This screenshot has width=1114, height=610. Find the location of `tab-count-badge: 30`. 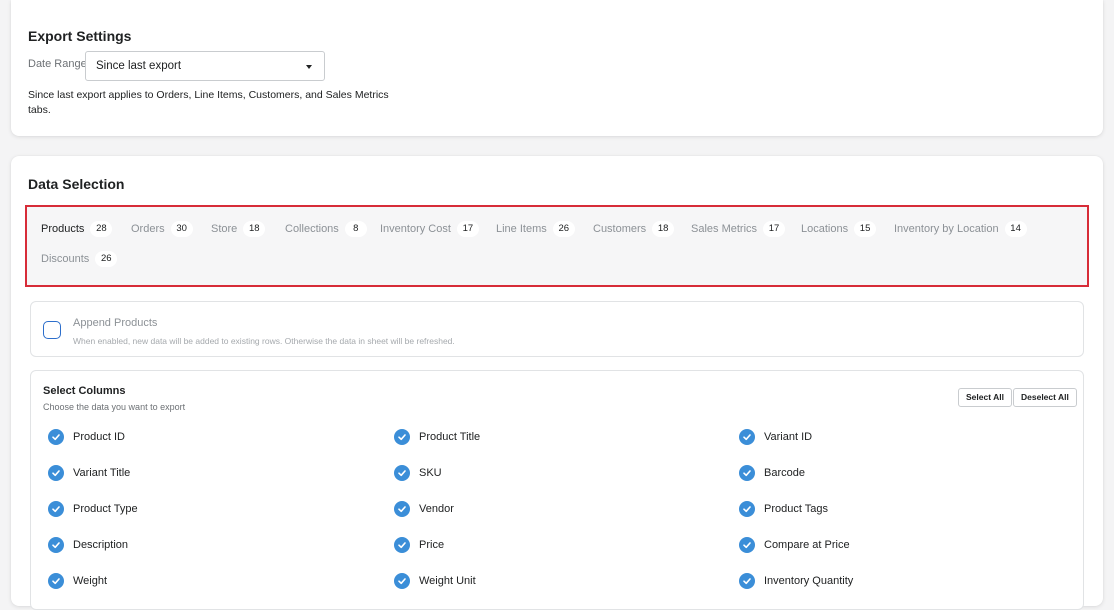

tab-count-badge: 30 is located at coordinates (181, 229).